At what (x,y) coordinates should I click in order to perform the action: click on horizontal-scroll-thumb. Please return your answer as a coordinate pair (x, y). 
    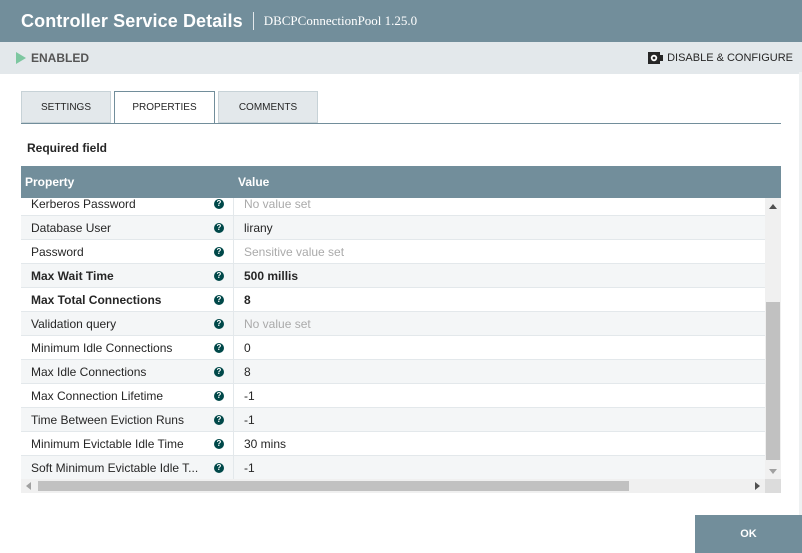
    Looking at the image, I should click on (333, 486).